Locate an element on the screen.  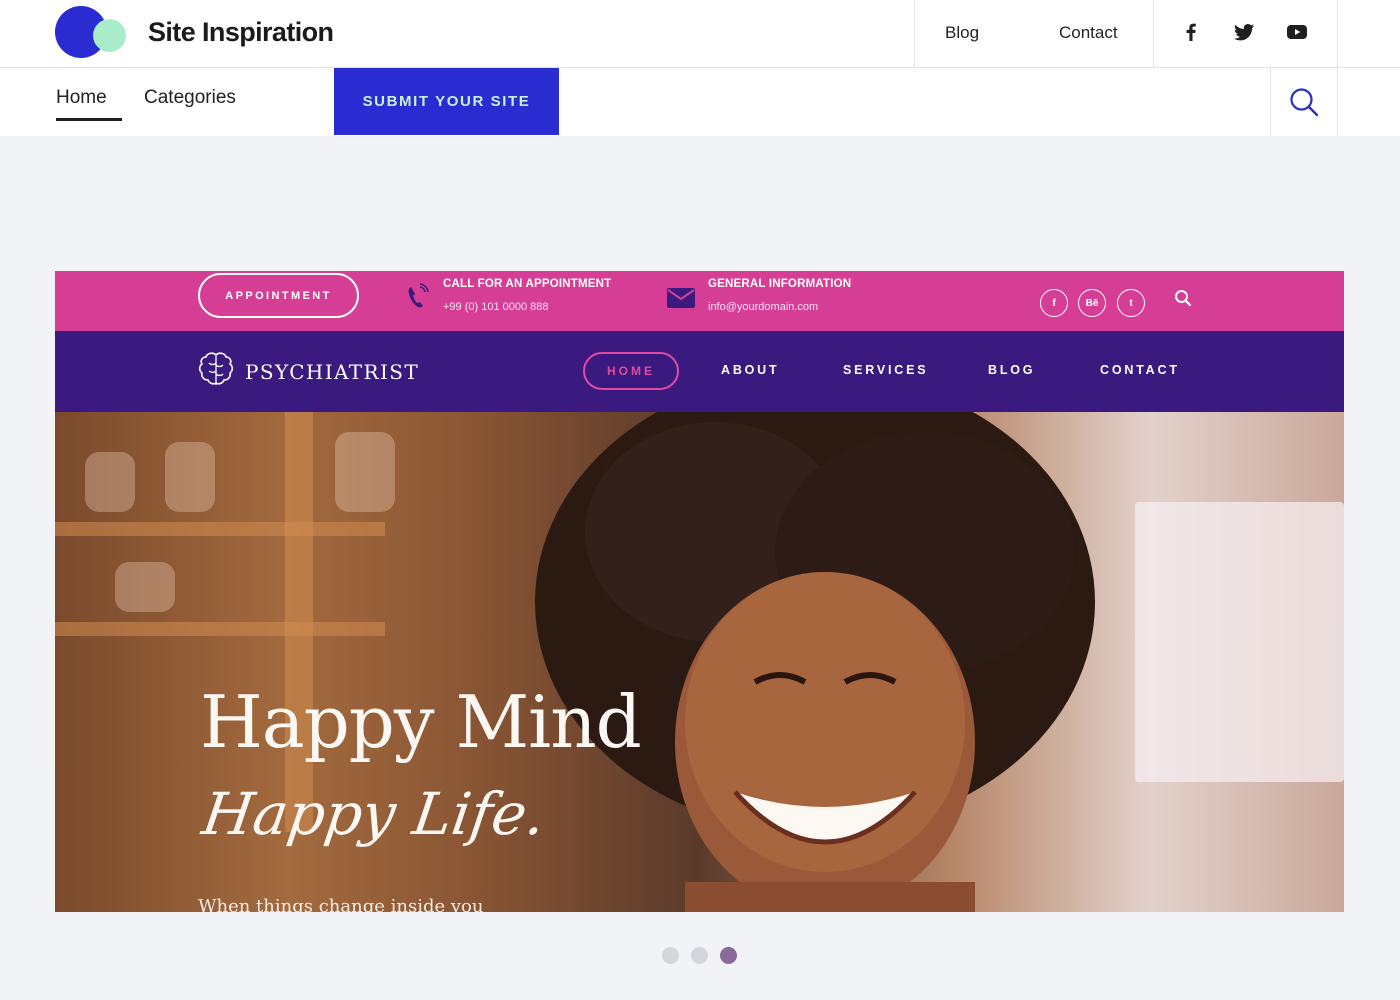
search-button is located at coordinates (1304, 102).